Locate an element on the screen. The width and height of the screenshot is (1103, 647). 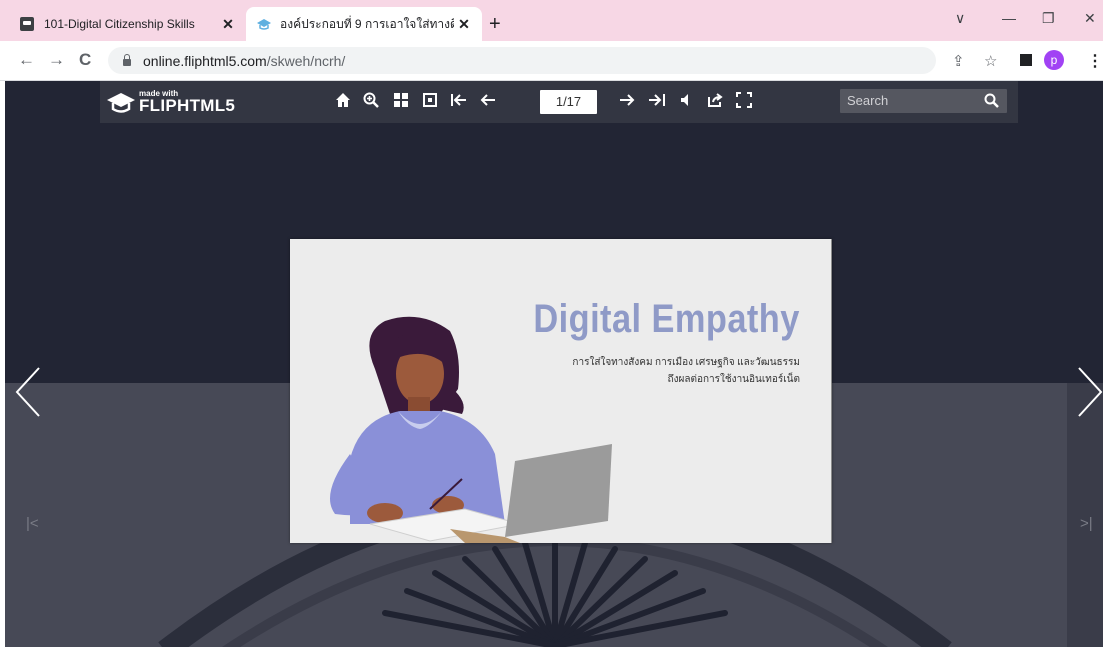
lock-icon is located at coordinates (127, 60).